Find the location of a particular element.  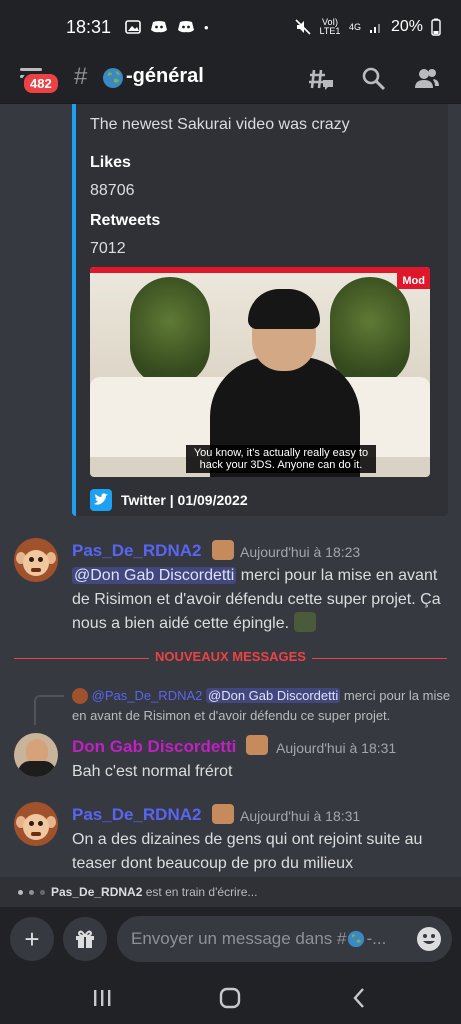

notification-icons: • is located at coordinates (167, 27).